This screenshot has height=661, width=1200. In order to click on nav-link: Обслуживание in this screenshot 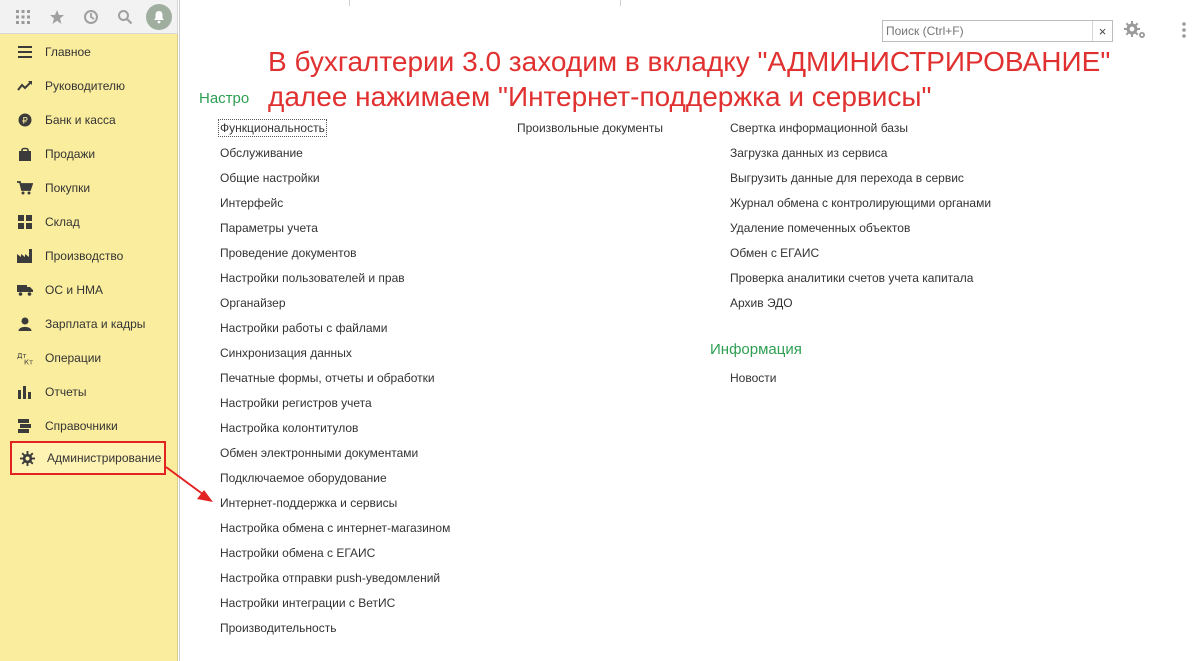, I will do `click(261, 153)`.